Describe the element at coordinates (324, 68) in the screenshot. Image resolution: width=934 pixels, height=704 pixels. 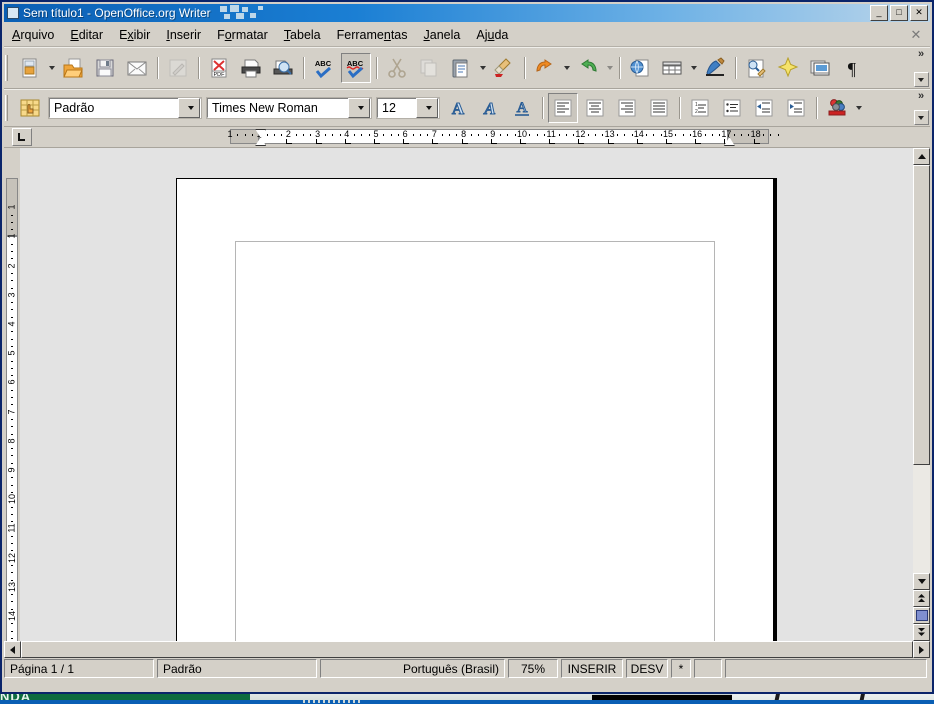
I see `spelling-check-button: ABC` at that location.